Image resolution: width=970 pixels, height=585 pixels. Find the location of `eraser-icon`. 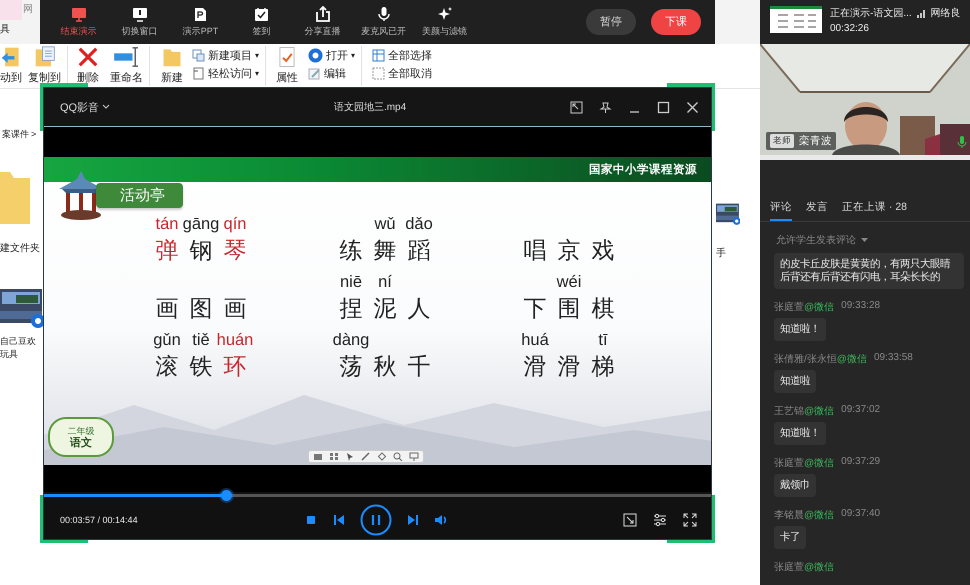

eraser-icon is located at coordinates (382, 456).